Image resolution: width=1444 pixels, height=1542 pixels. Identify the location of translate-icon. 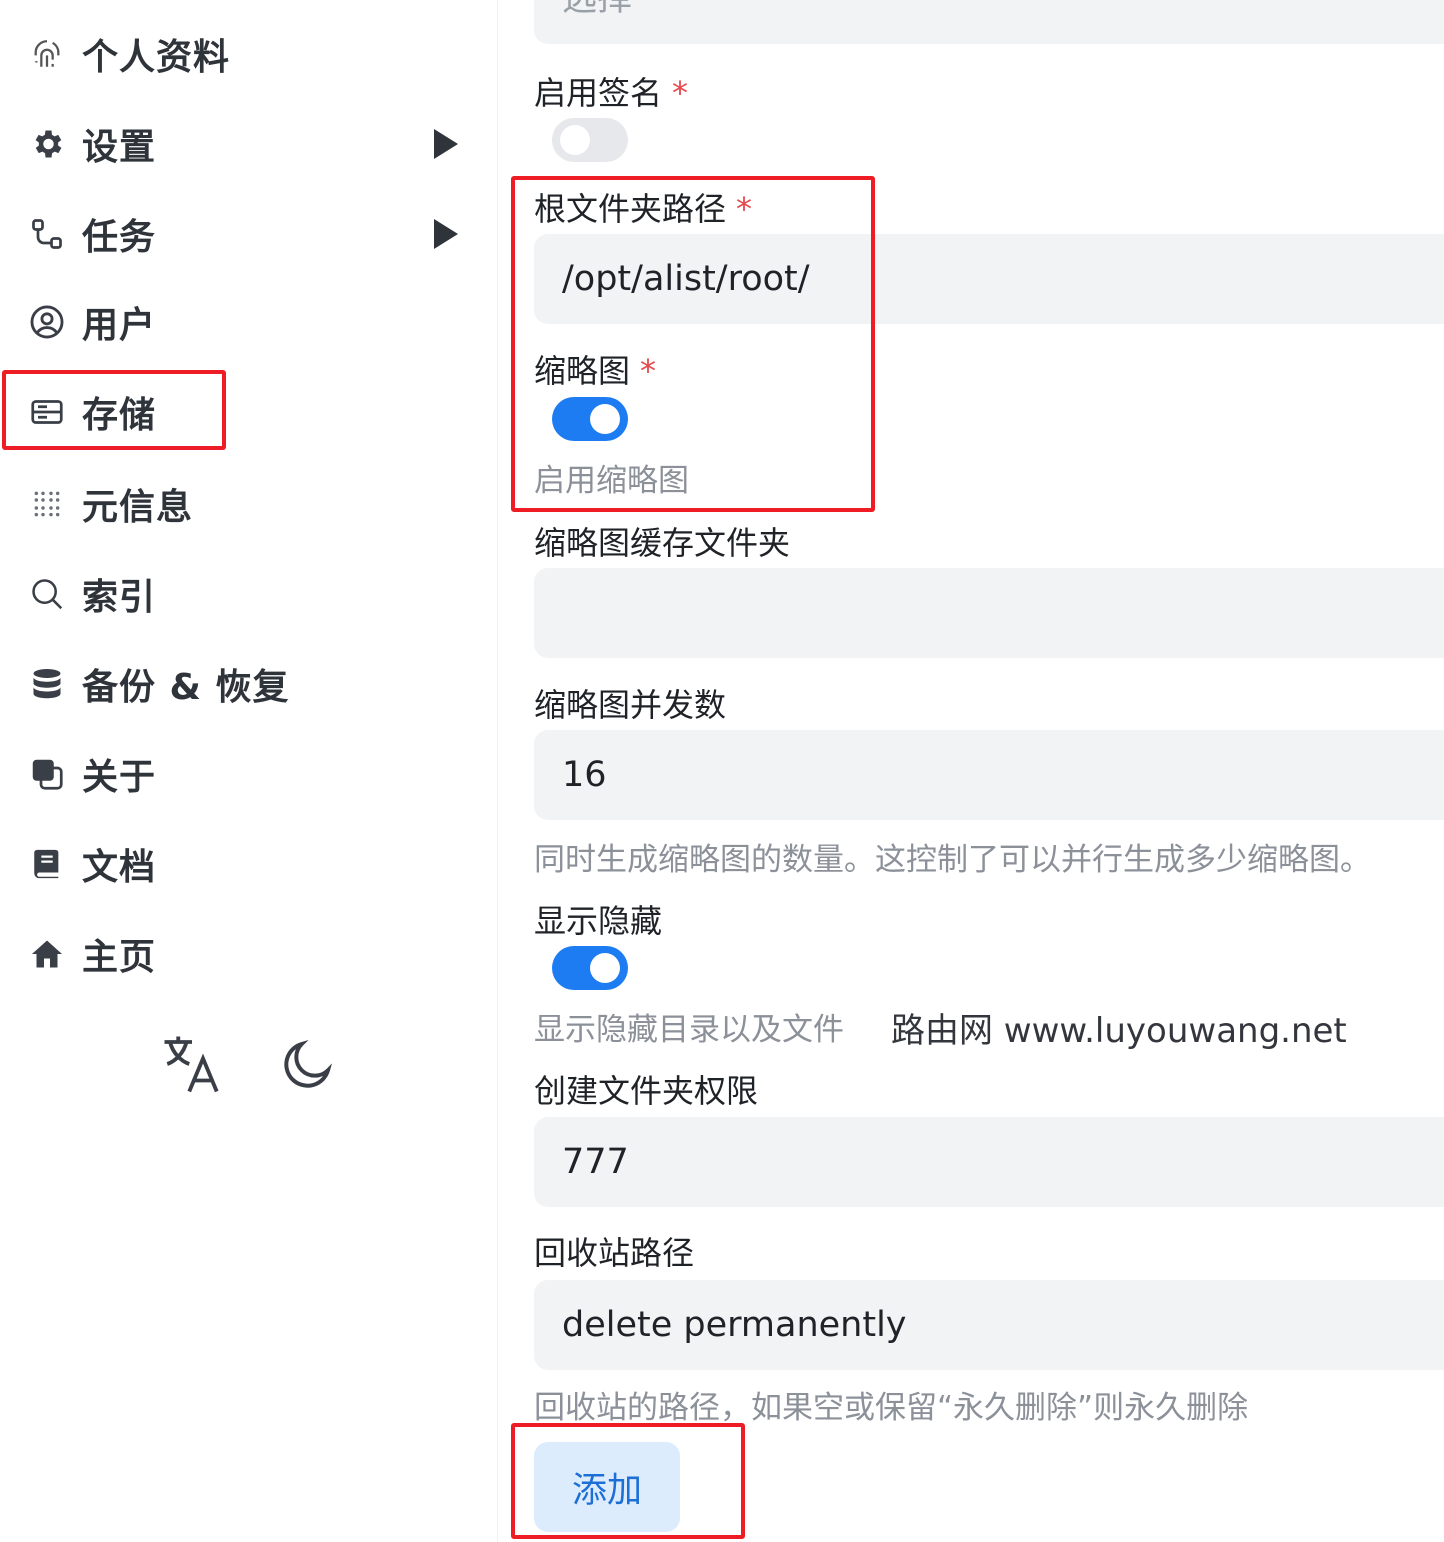
(192, 1066).